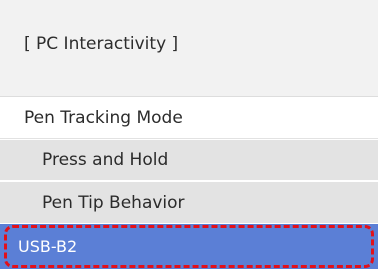 The width and height of the screenshot is (378, 273). What do you see at coordinates (101, 44) in the screenshot?
I see `menu-header-title: [ PC Interactivity ]` at bounding box center [101, 44].